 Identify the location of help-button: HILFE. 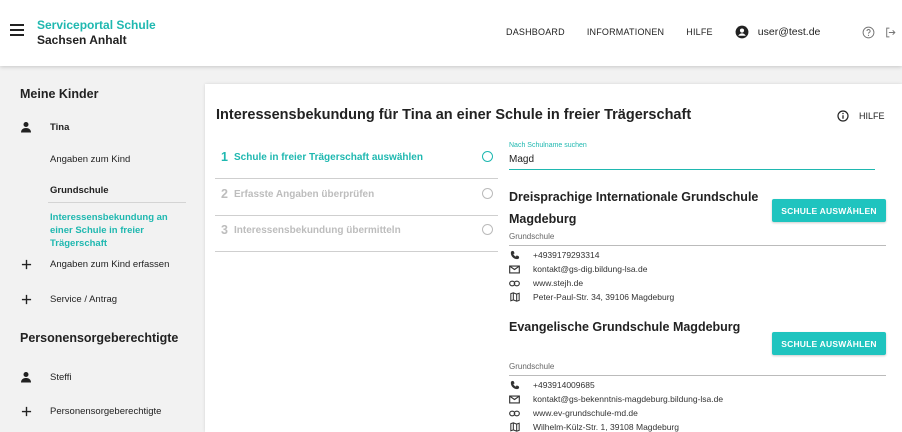
(861, 116).